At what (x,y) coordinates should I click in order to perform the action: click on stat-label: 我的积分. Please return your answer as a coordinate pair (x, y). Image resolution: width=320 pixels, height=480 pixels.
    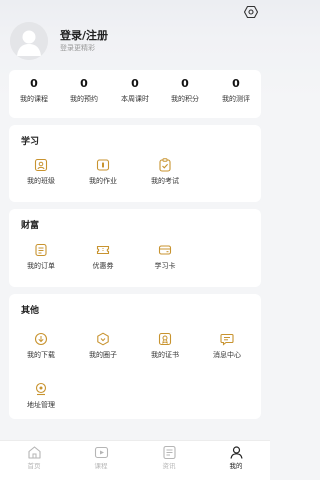
    Looking at the image, I should click on (185, 99).